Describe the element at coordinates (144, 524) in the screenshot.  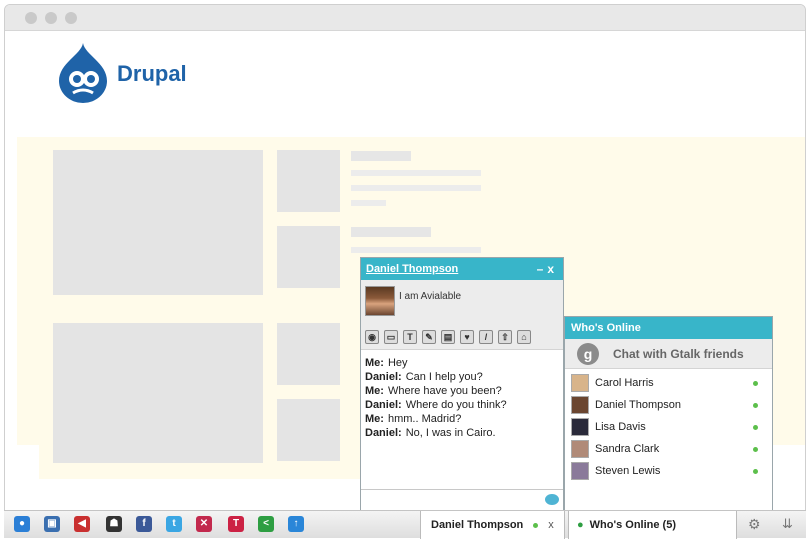
I see `facebook-icon: f` at that location.